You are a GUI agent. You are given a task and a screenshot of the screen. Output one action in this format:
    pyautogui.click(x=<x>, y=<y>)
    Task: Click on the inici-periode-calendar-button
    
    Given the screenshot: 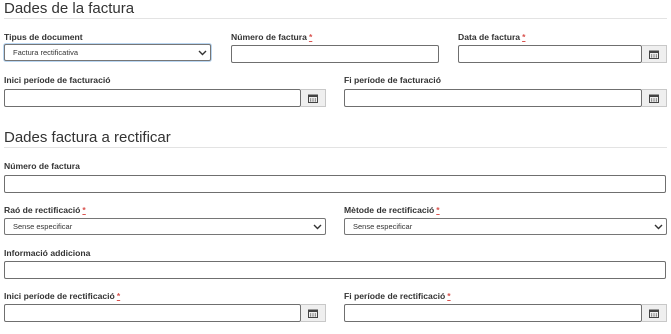 What is the action you would take?
    pyautogui.click(x=313, y=98)
    